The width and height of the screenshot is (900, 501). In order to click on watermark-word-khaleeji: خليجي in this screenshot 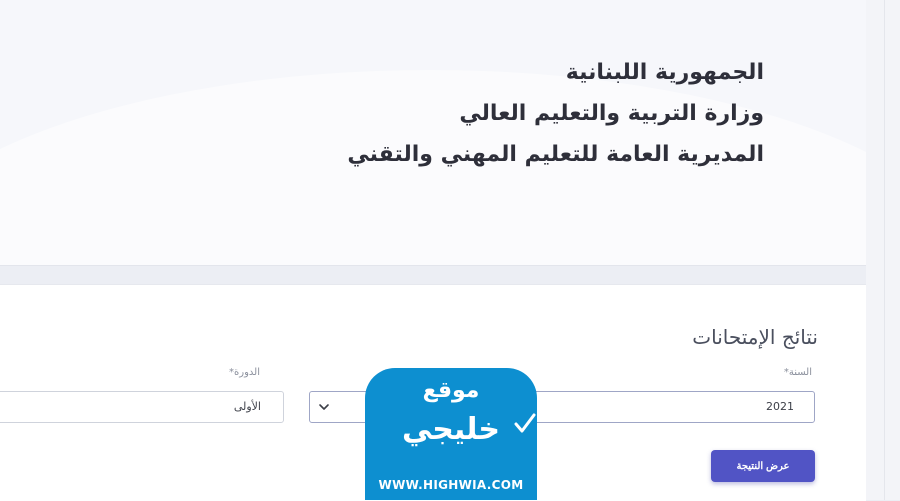, I will do `click(451, 429)`.